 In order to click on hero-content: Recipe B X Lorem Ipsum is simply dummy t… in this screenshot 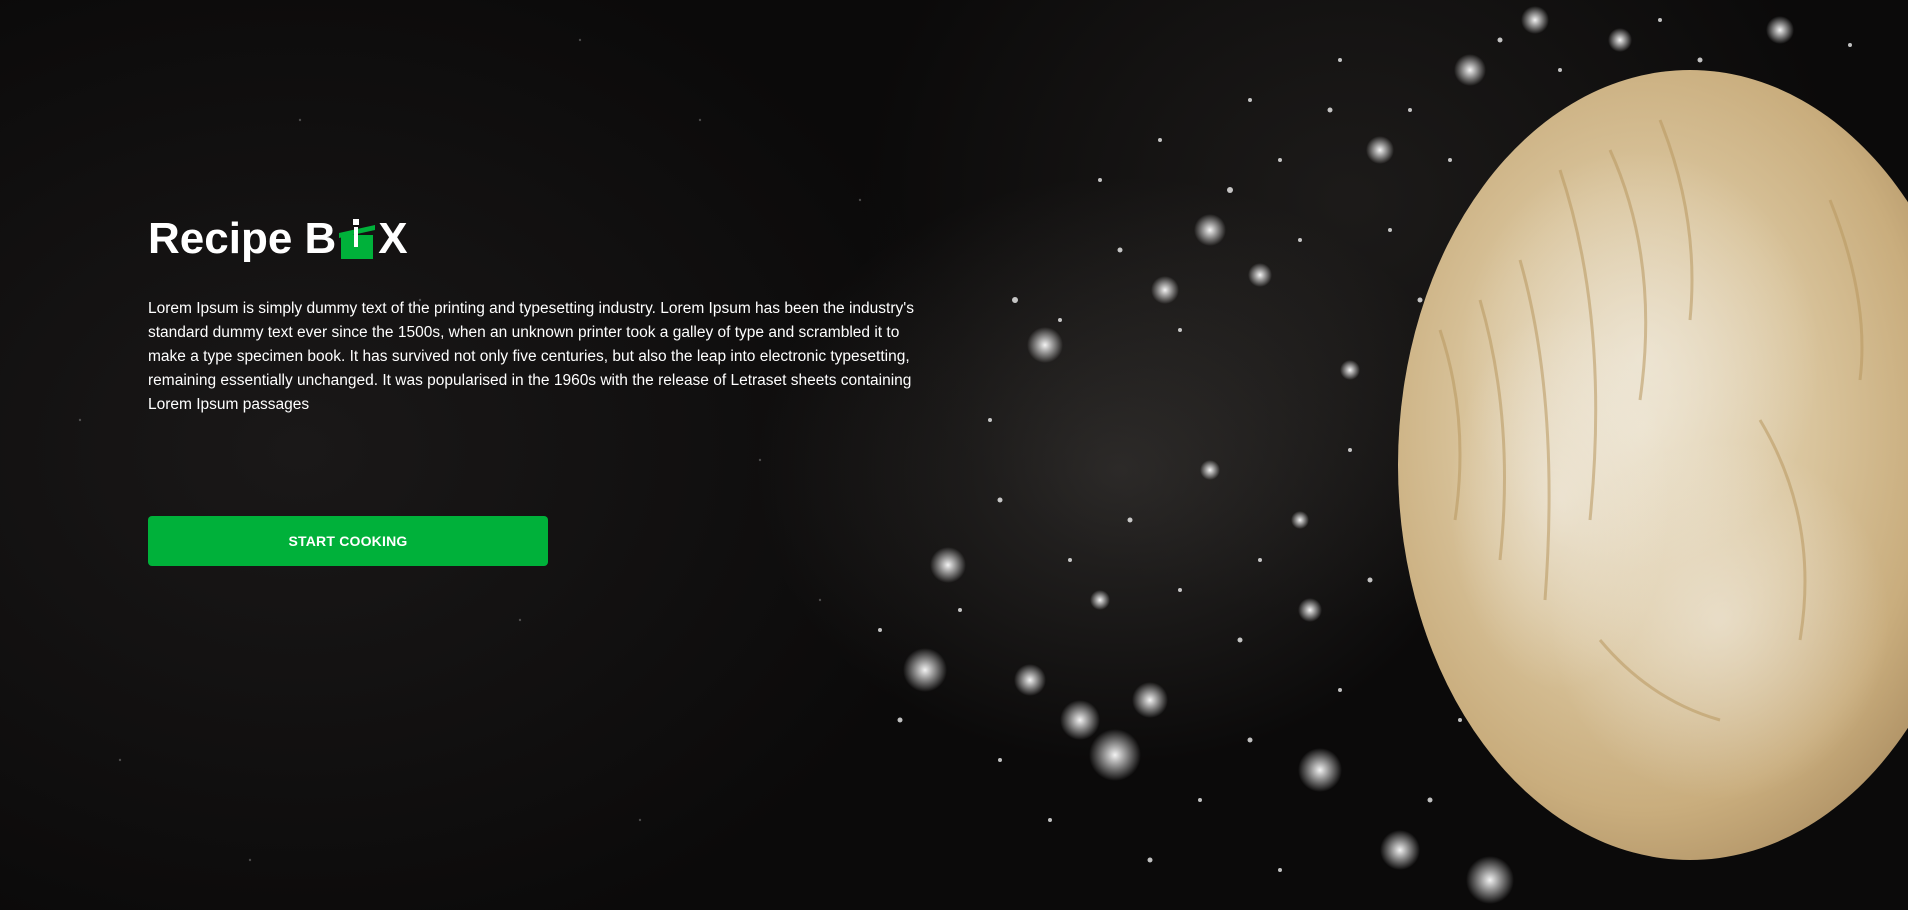, I will do `click(538, 319)`.